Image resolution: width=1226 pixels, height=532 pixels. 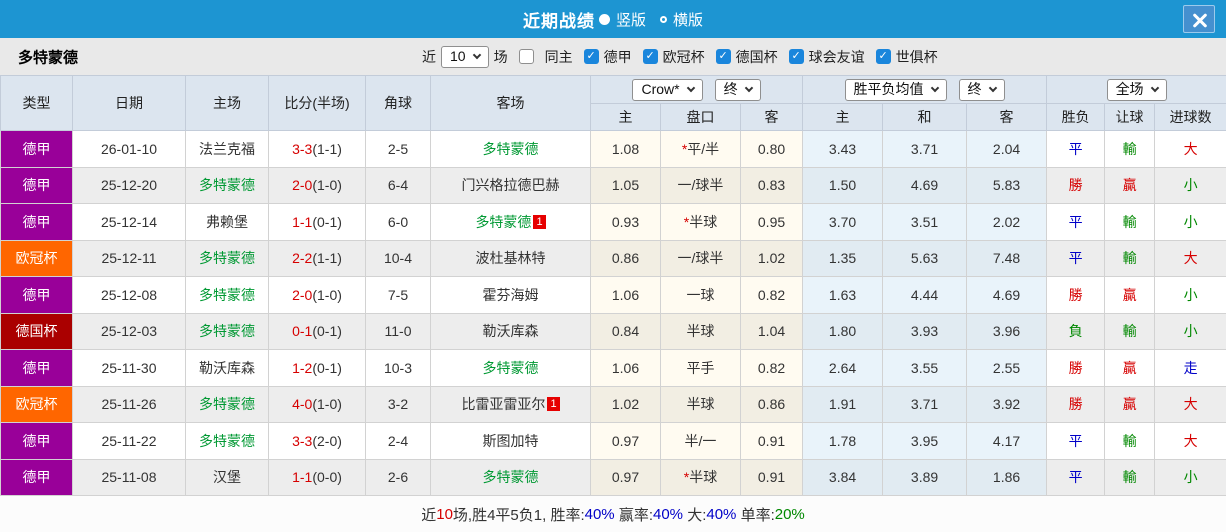 I want to click on avg-odds-draw: 4.69, so click(x=925, y=185).